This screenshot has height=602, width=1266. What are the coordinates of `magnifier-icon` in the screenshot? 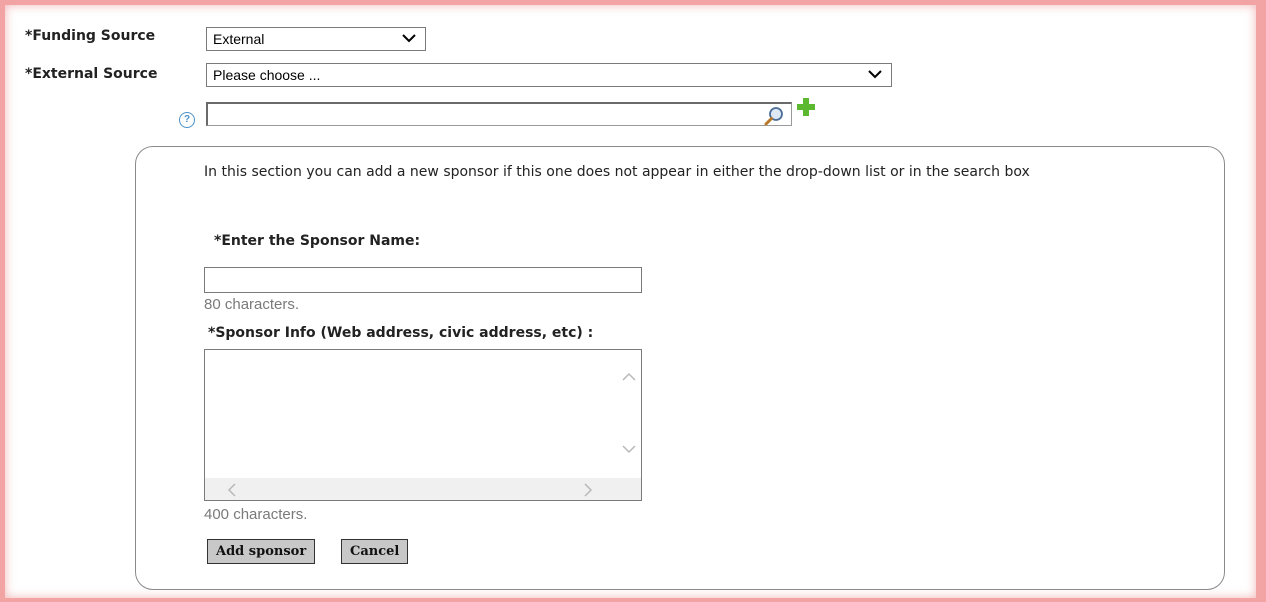 It's located at (774, 116).